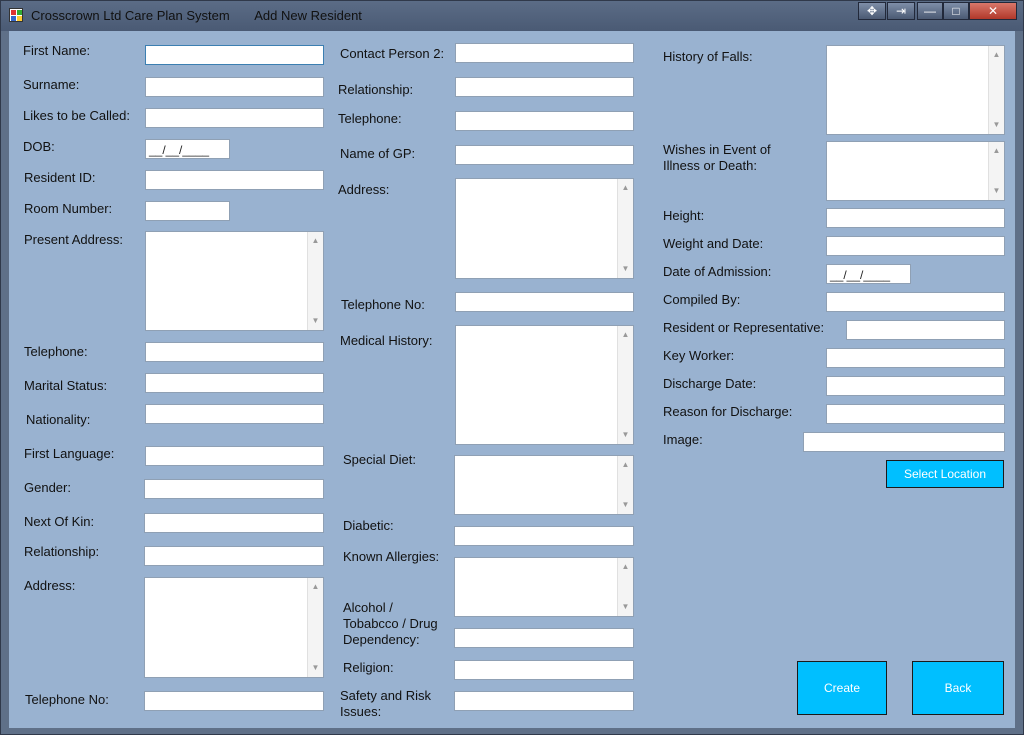 The image size is (1024, 735). Describe the element at coordinates (868, 274) in the screenshot. I see `date-of-admission-input: __/__/____` at that location.